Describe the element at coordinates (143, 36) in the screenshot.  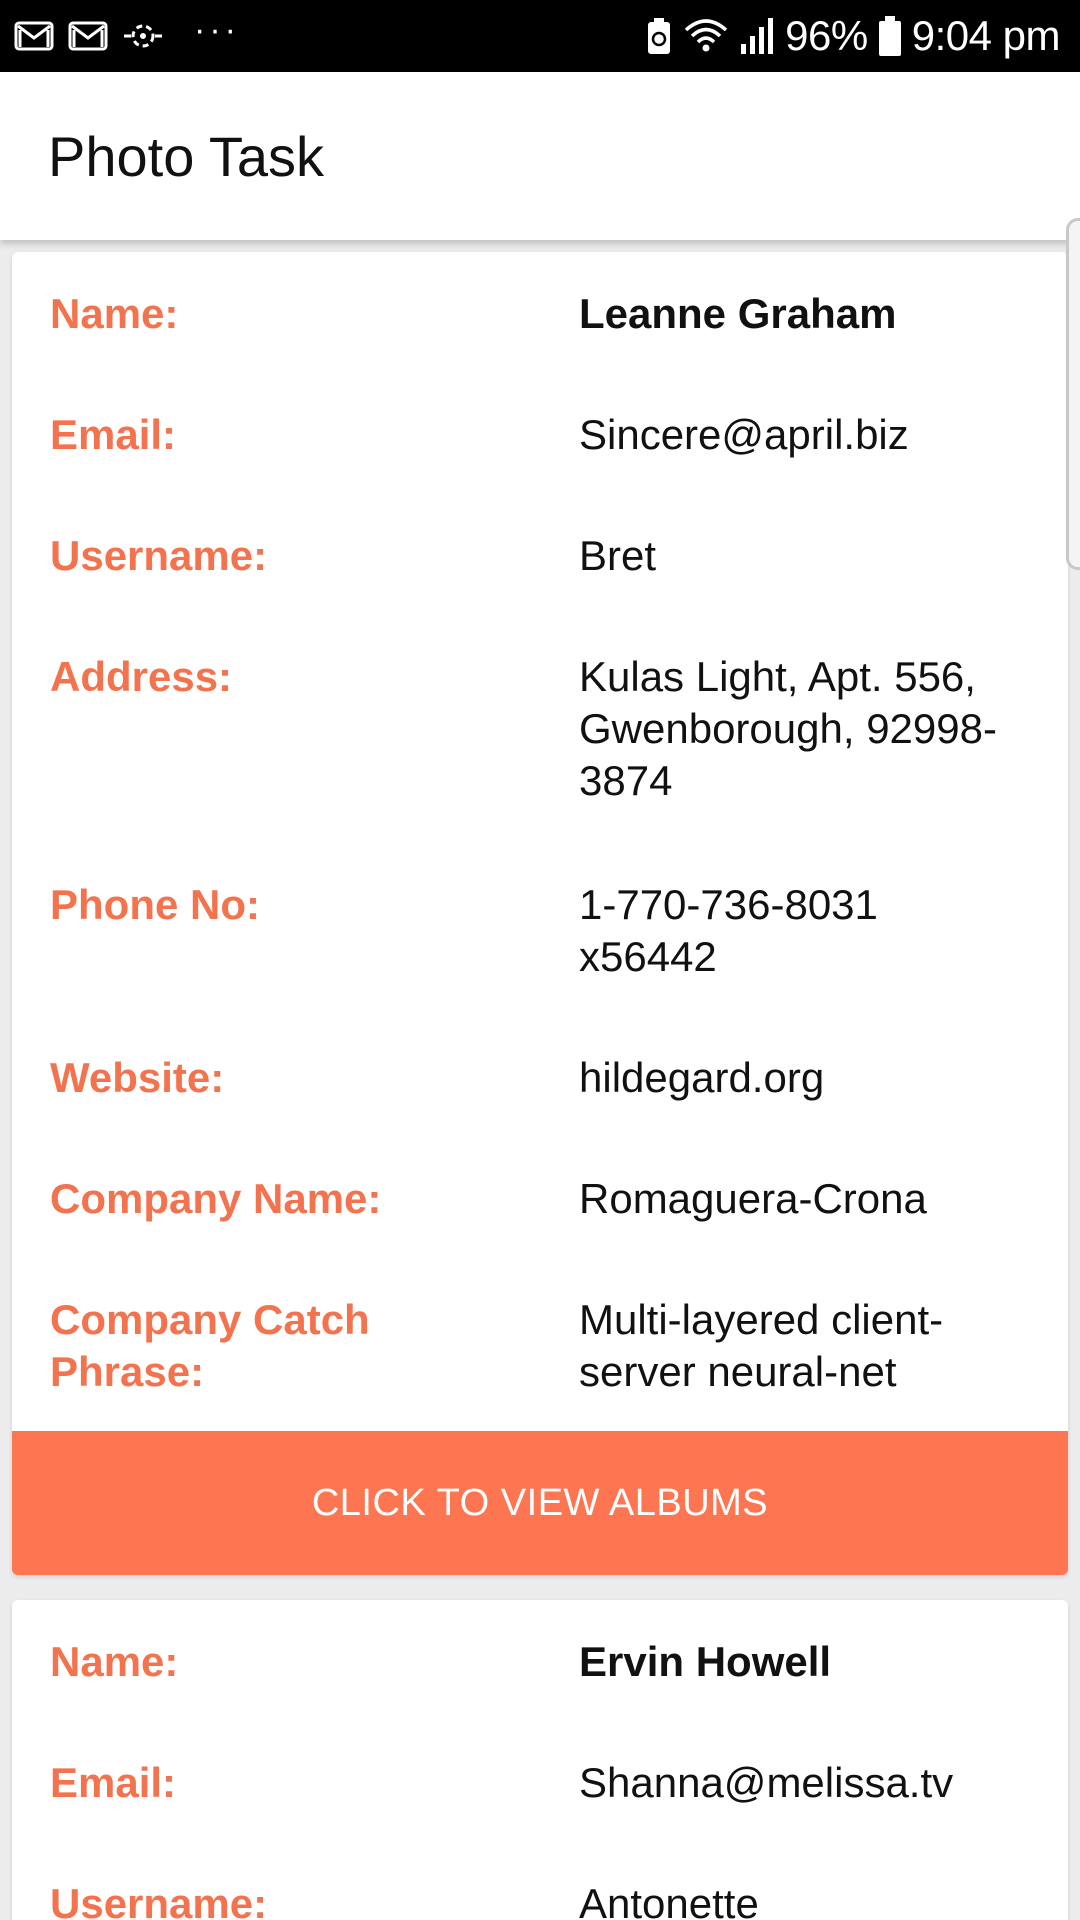
I see `sync-icon` at that location.